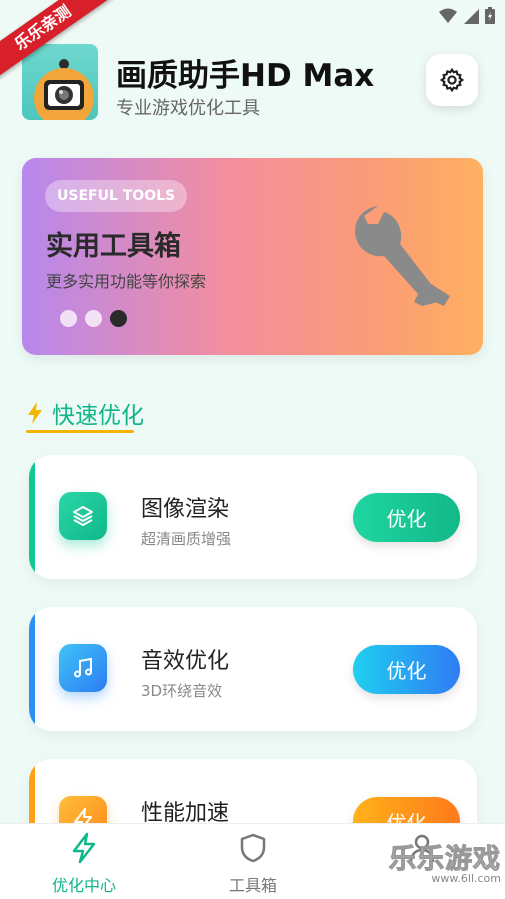 The width and height of the screenshot is (505, 899). I want to click on nav-item-toolbox: 工具箱, so click(253, 864).